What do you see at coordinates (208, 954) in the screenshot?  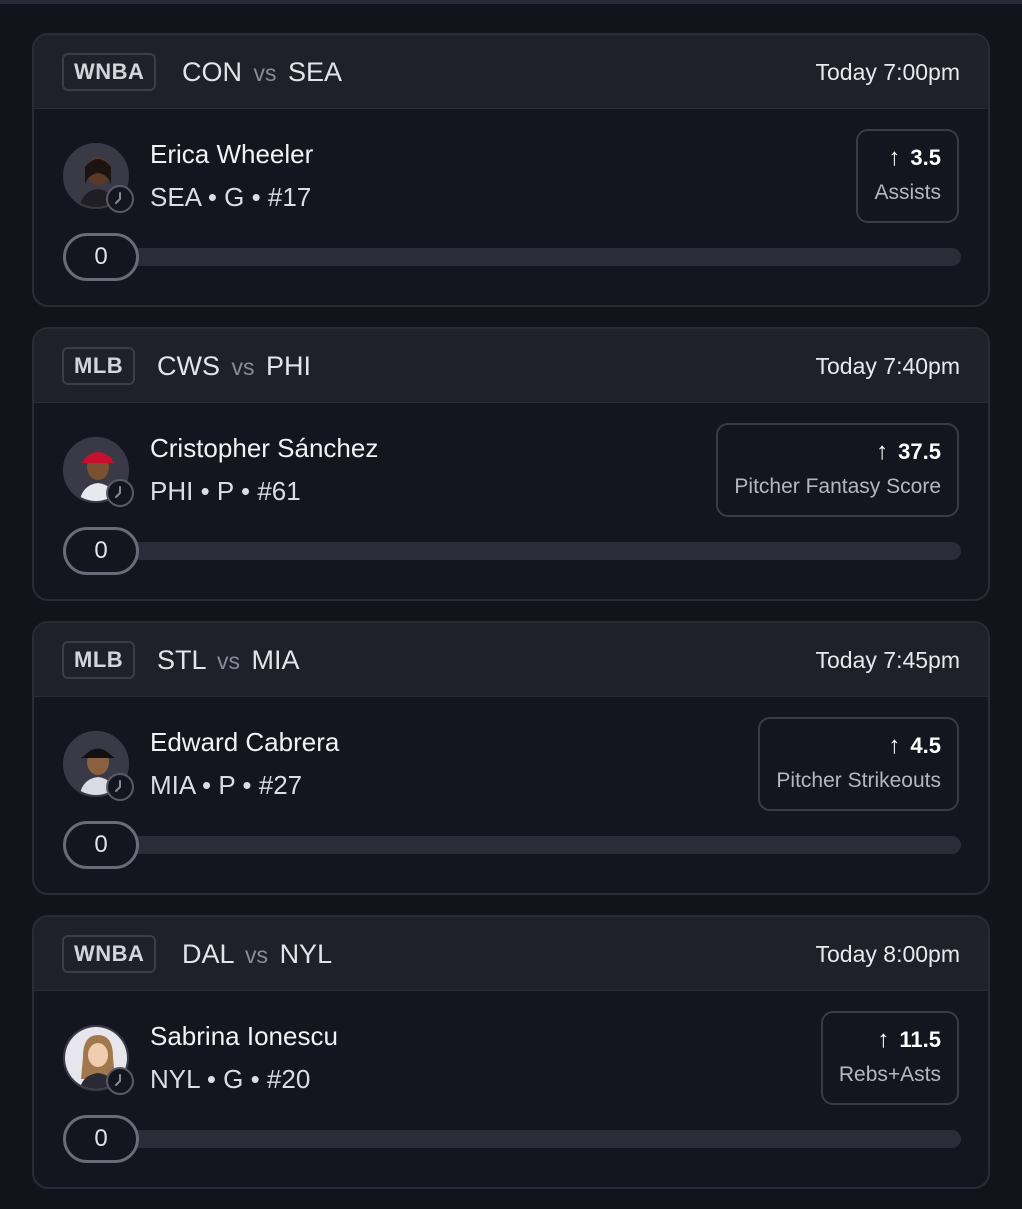 I see `home-team: DAL` at bounding box center [208, 954].